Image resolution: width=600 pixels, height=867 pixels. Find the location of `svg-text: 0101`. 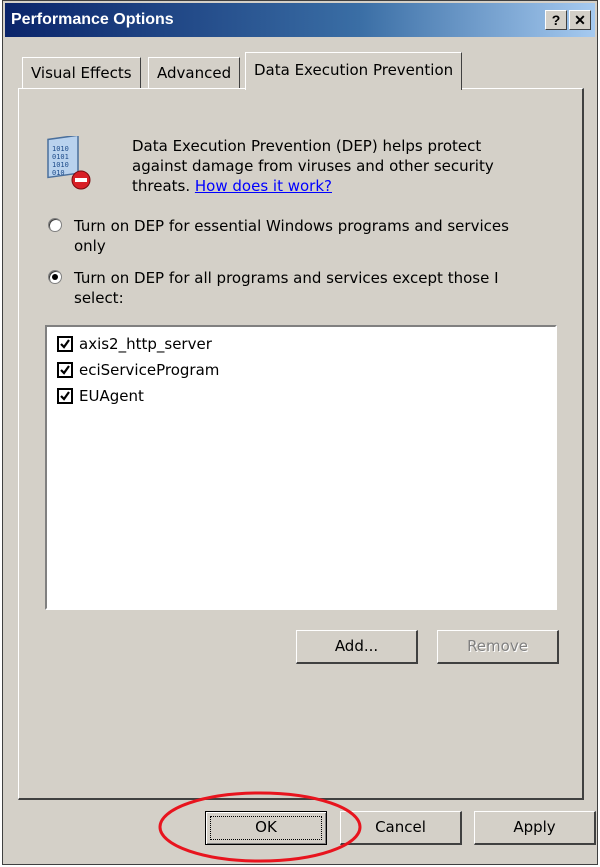

svg-text: 0101 is located at coordinates (60, 157).